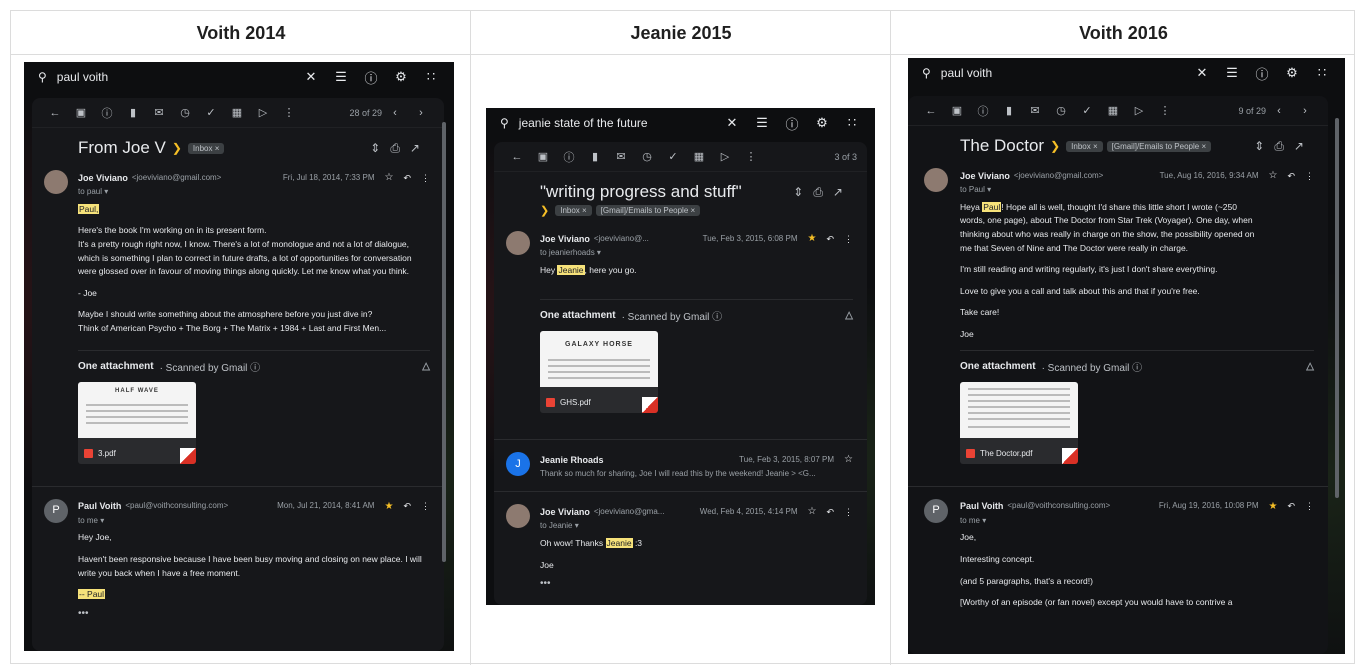 This screenshot has width=1362, height=665. I want to click on recipient: to paul ▾, so click(254, 192).